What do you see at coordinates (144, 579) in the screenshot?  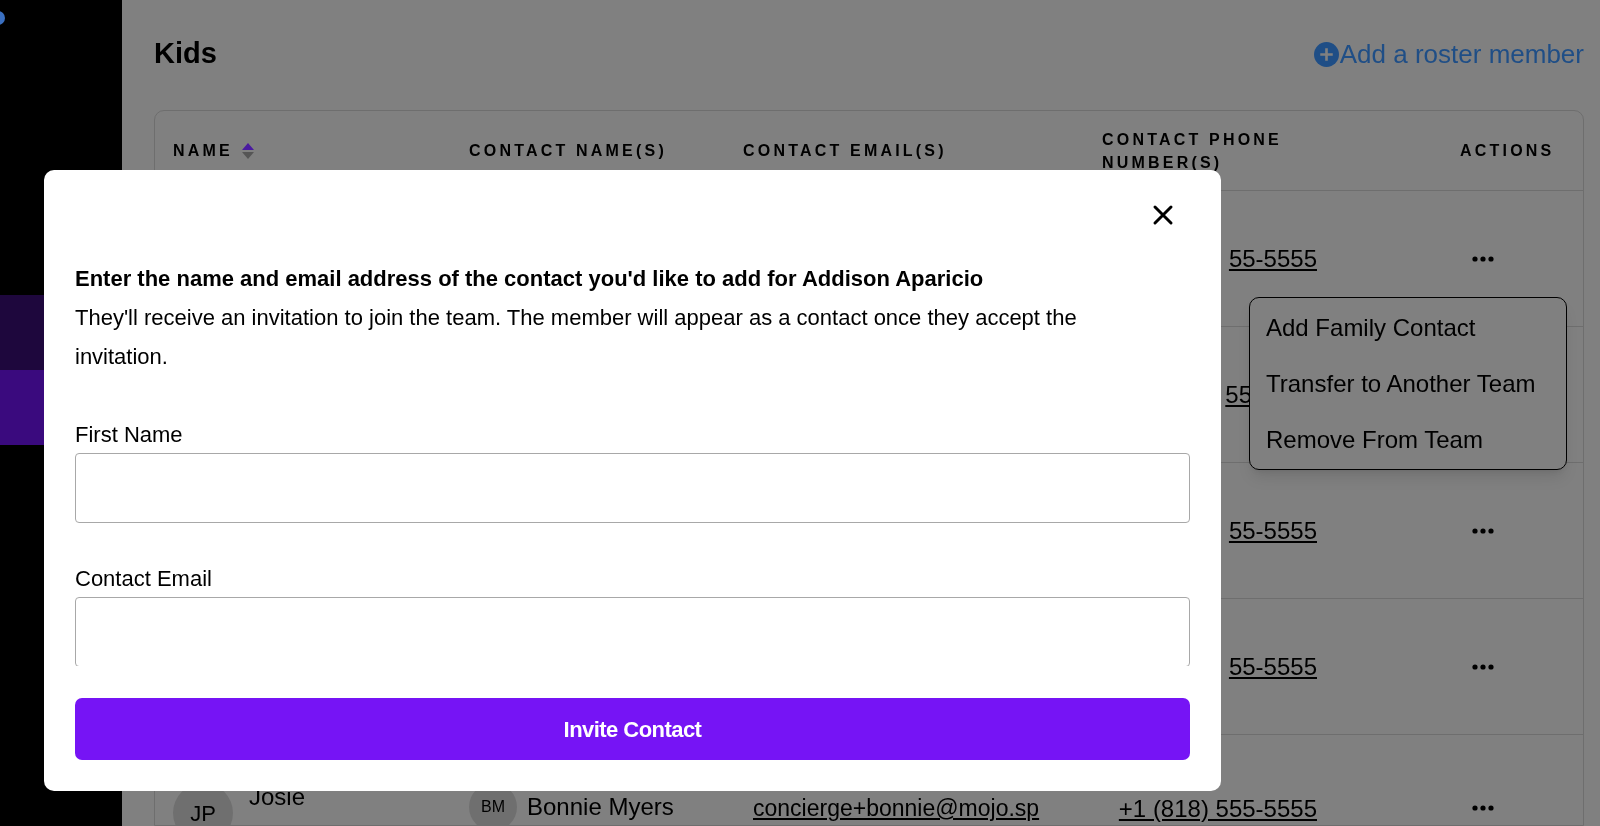 I see `field-label: Contact Email` at bounding box center [144, 579].